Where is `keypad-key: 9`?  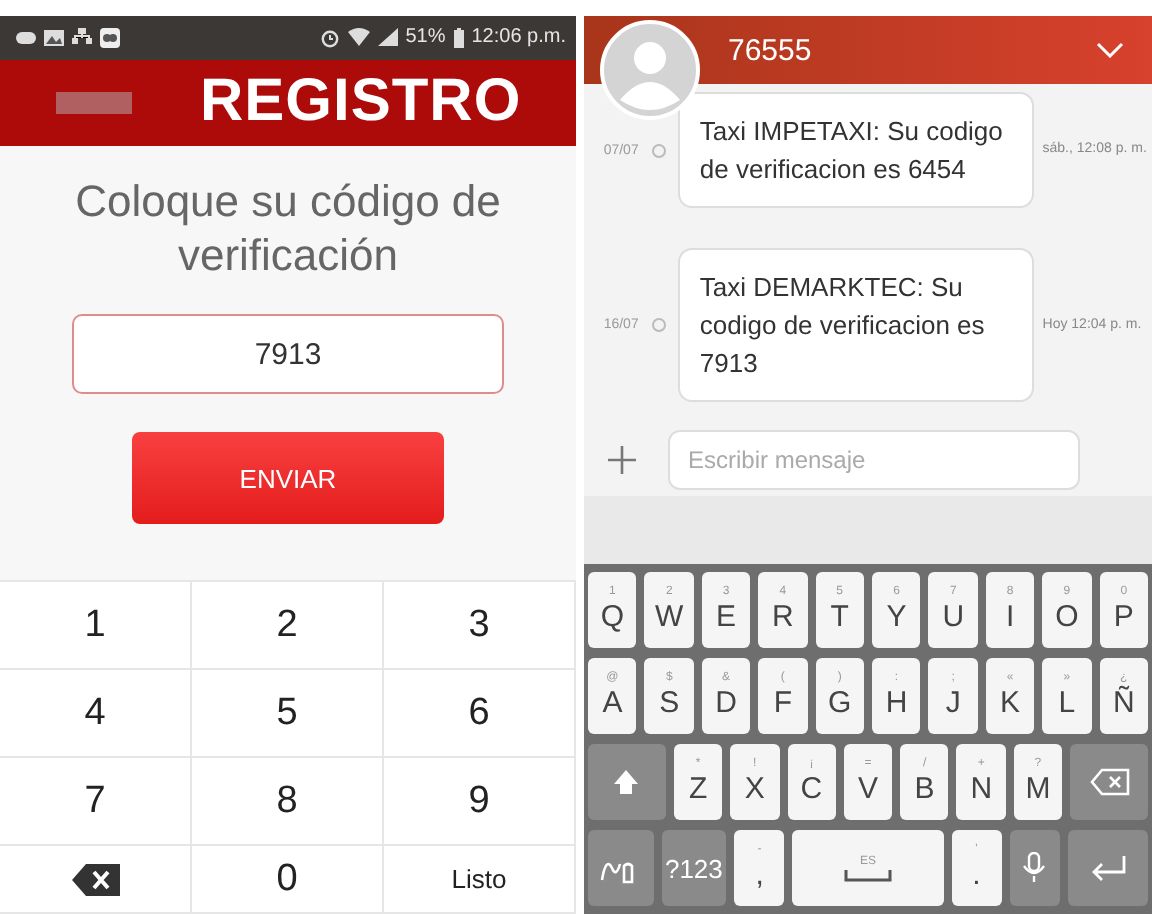 keypad-key: 9 is located at coordinates (480, 802).